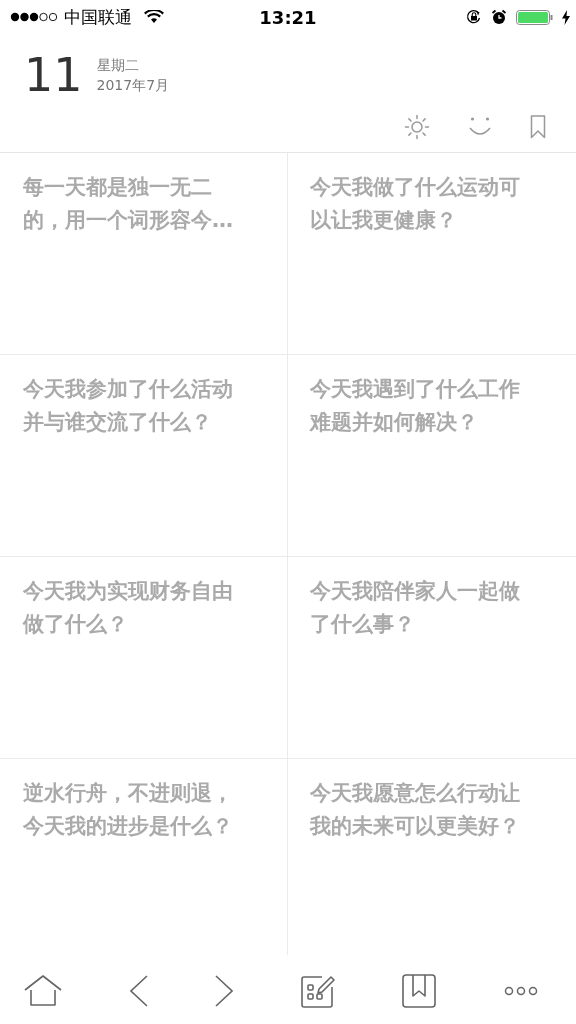  What do you see at coordinates (34, 17) in the screenshot?
I see `signal-icon` at bounding box center [34, 17].